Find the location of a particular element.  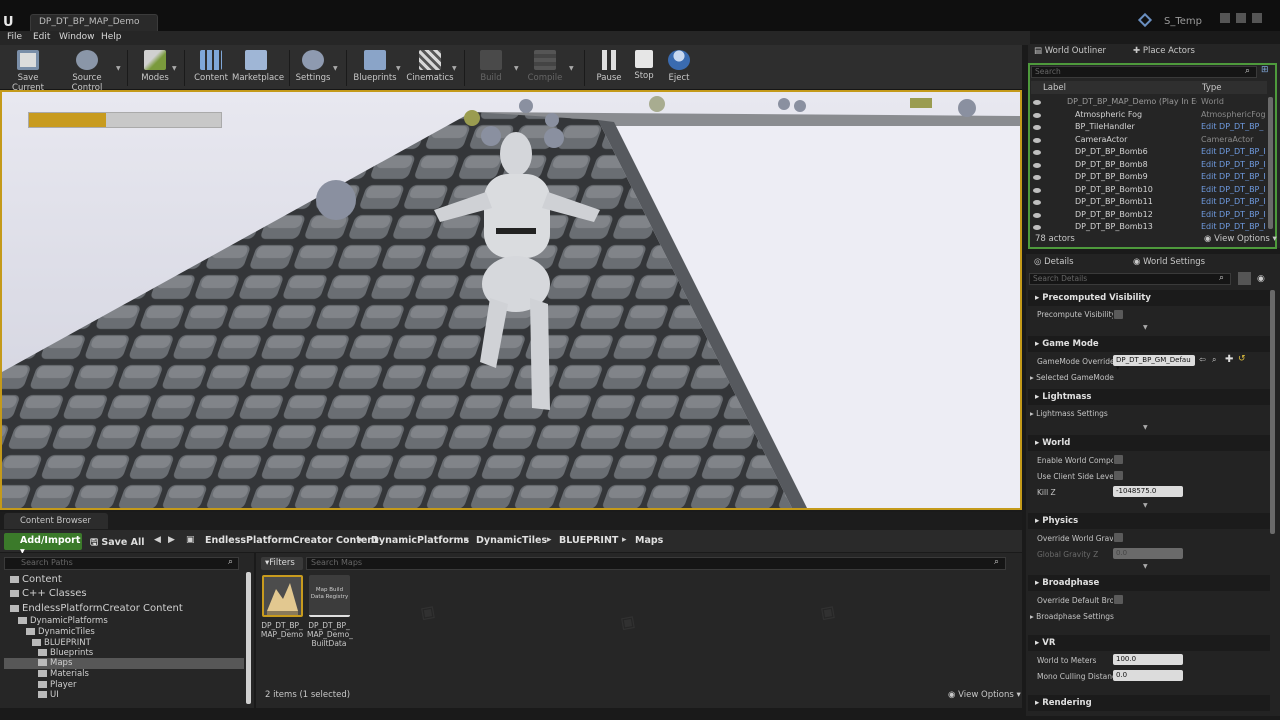

tree-item-dynamic-tiles: DynamicTiles is located at coordinates (60, 632).